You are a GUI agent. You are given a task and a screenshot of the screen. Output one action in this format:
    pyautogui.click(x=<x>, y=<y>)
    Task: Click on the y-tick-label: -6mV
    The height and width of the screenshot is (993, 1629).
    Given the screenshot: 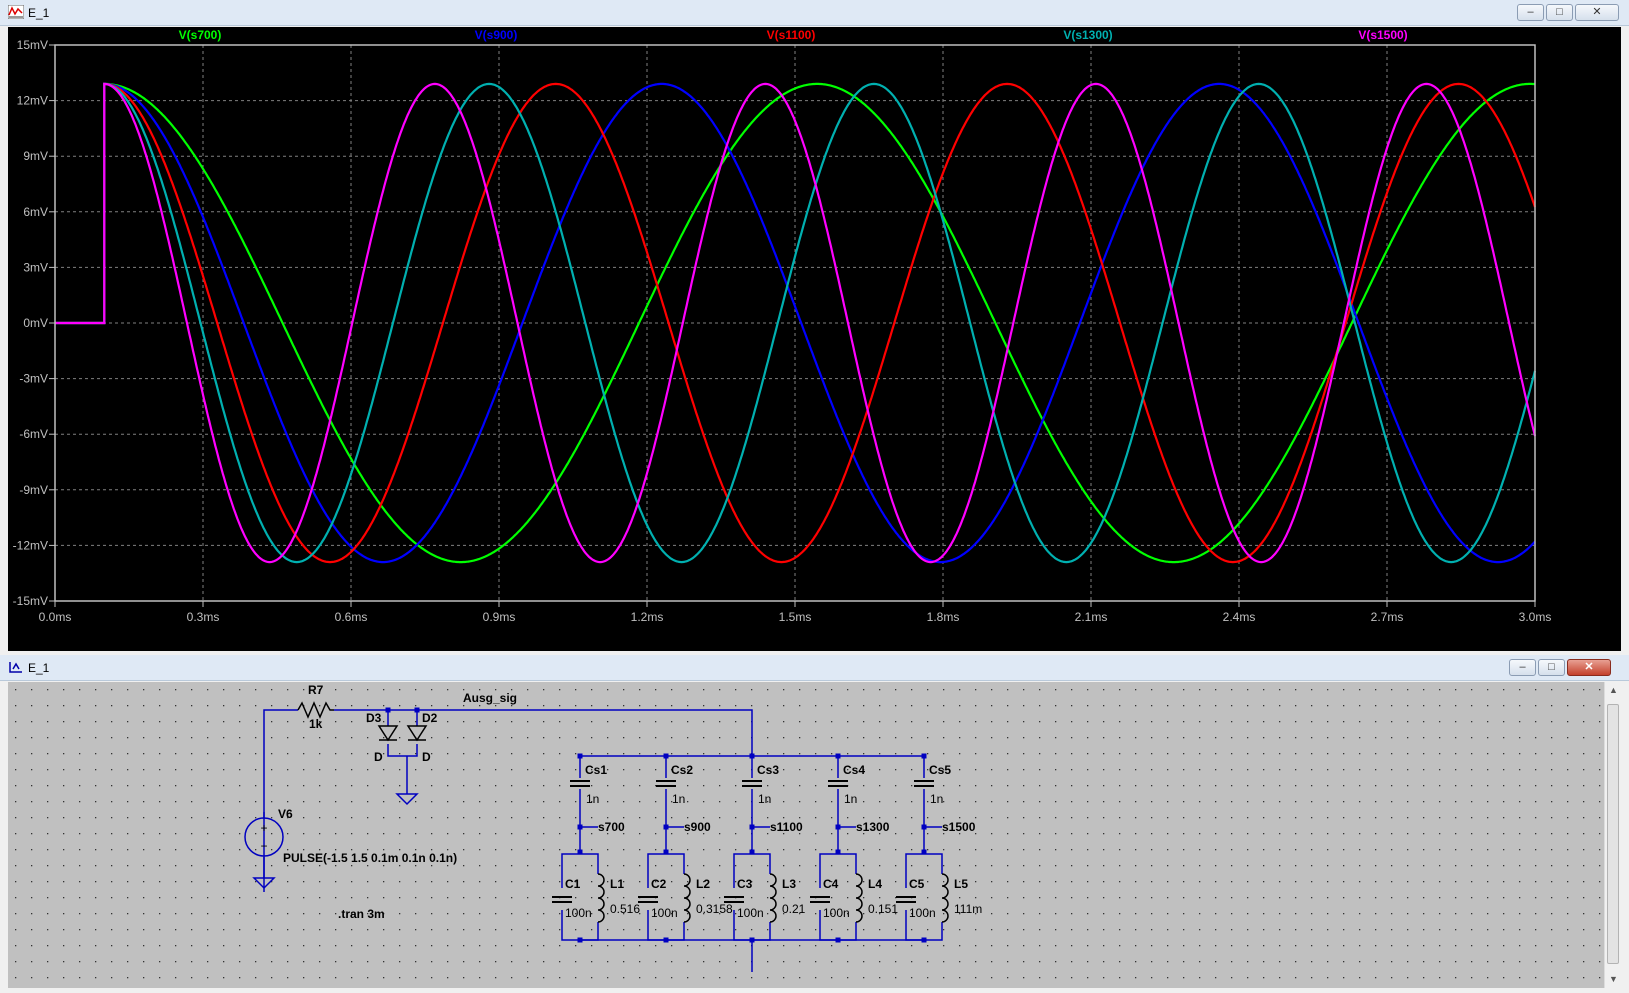 What is the action you would take?
    pyautogui.click(x=33, y=434)
    